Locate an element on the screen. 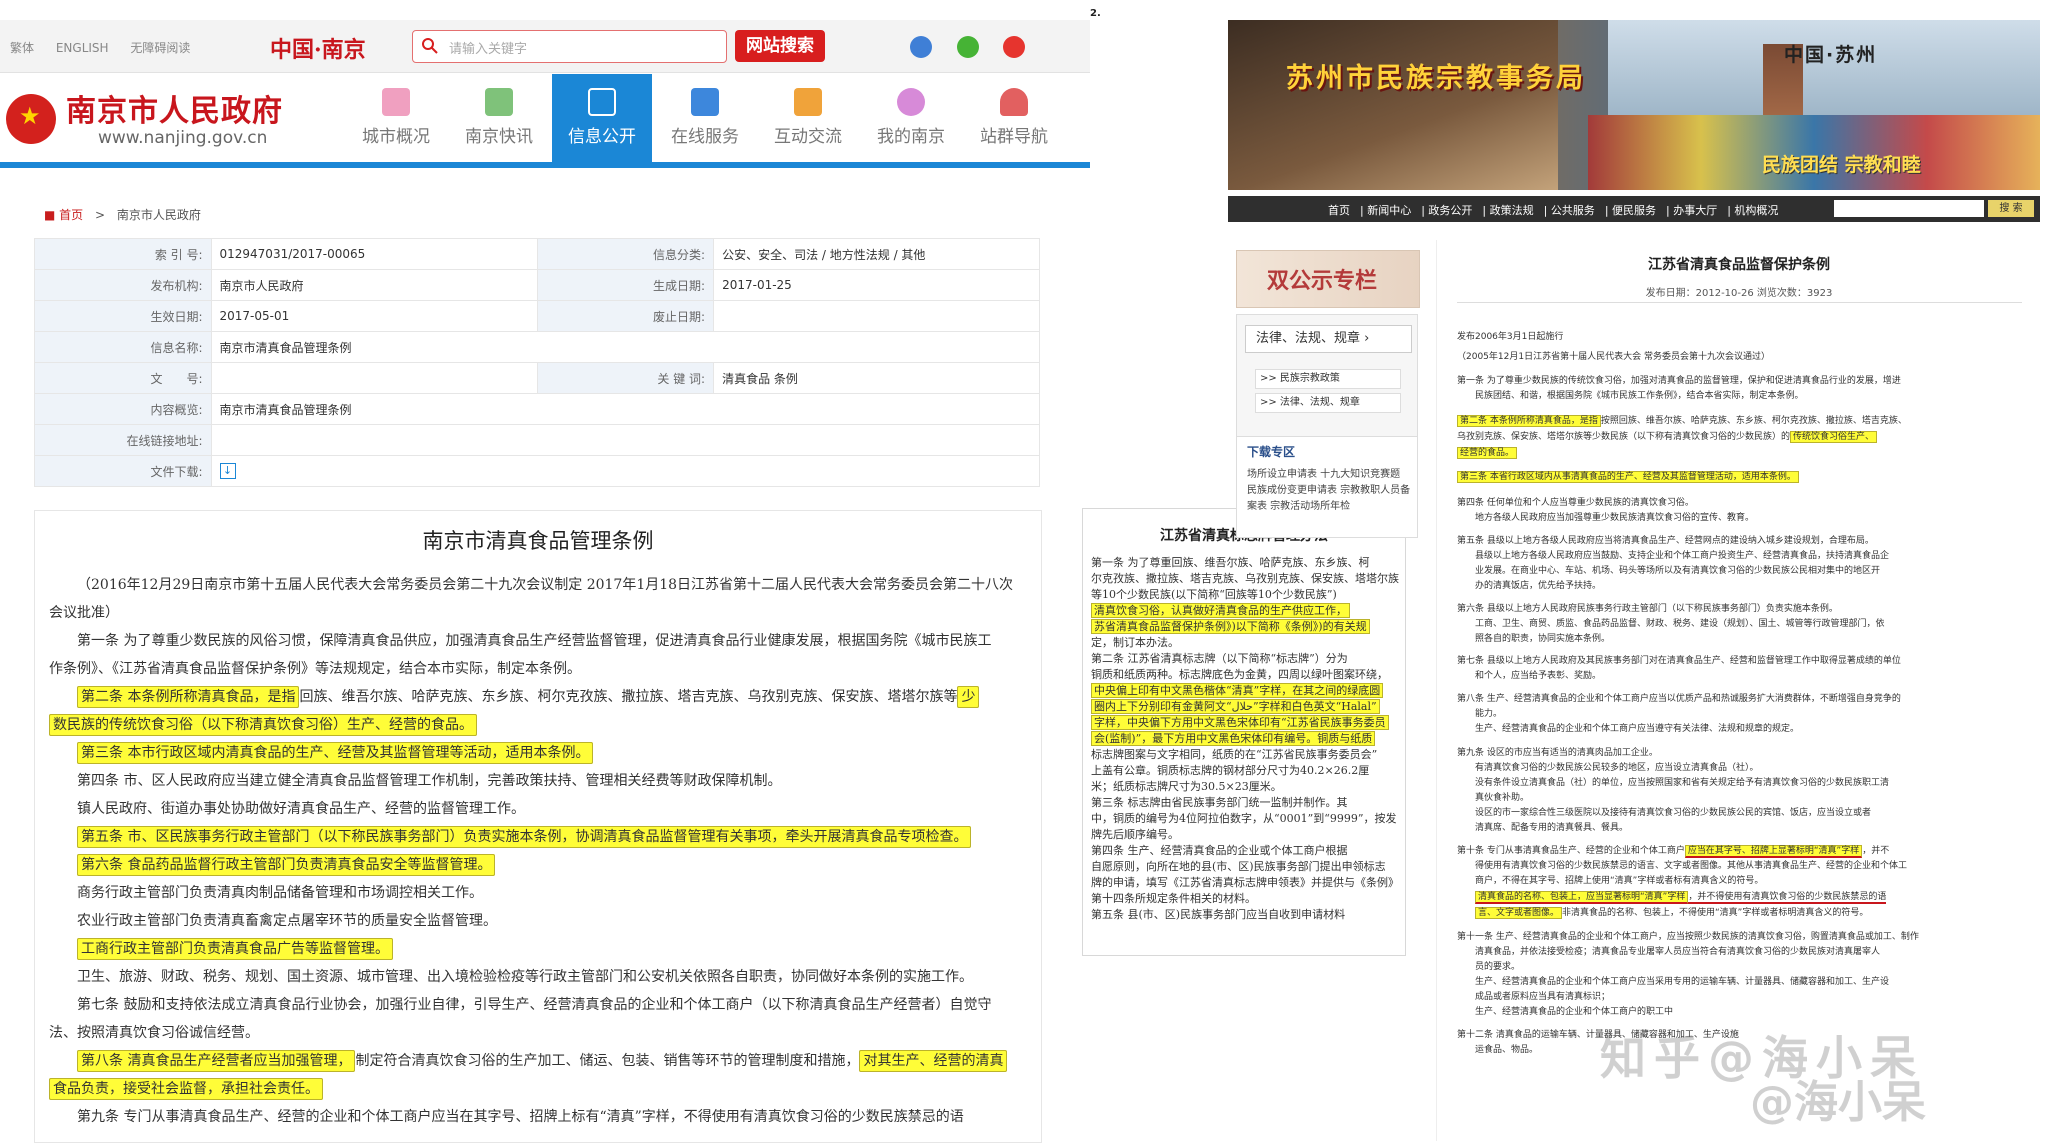  nav-gov-affairs: 政务公开 is located at coordinates (1450, 210).